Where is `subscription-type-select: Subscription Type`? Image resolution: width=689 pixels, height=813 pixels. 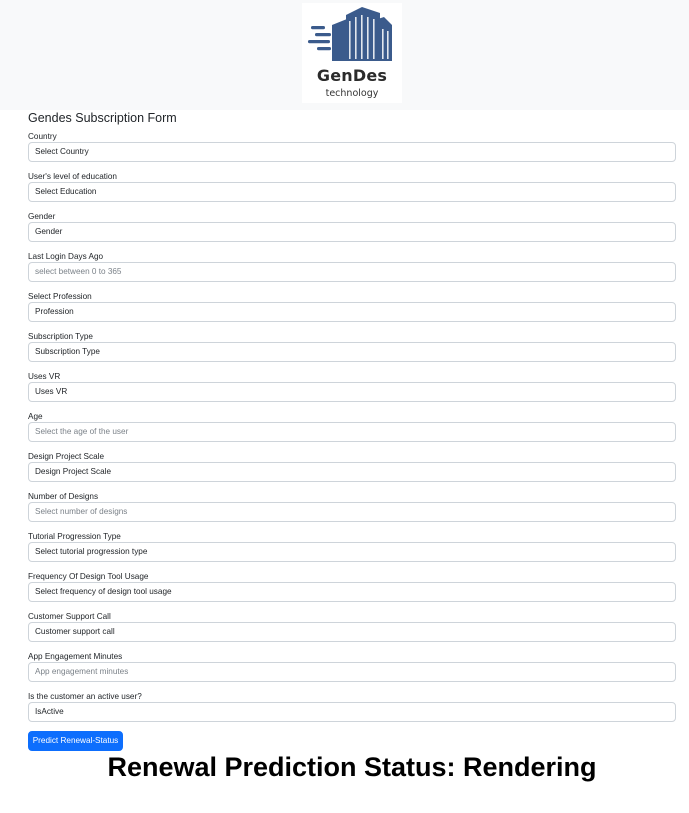
subscription-type-select: Subscription Type is located at coordinates (352, 352).